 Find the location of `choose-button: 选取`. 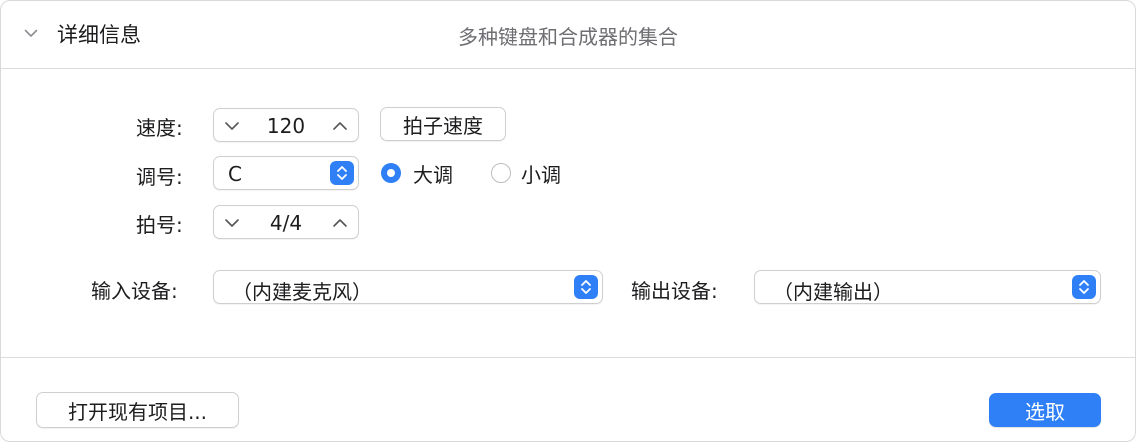

choose-button: 选取 is located at coordinates (1045, 410).